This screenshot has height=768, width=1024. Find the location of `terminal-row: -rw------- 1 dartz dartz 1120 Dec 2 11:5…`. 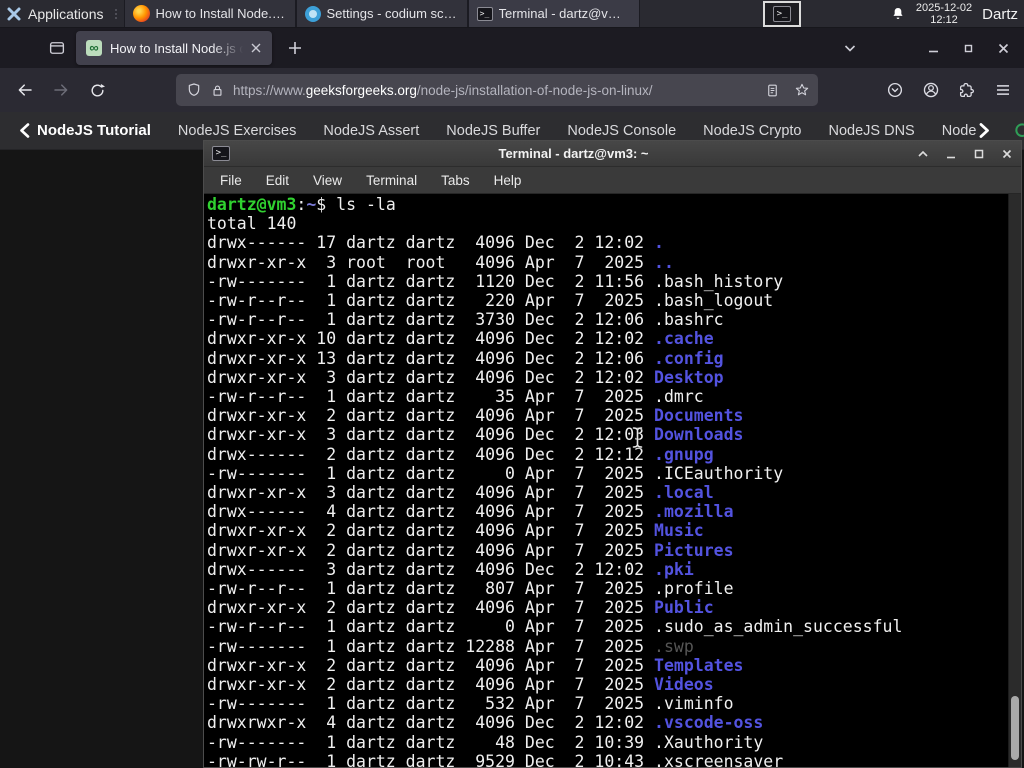

terminal-row: -rw------- 1 dartz dartz 1120 Dec 2 11:5… is located at coordinates (495, 281).